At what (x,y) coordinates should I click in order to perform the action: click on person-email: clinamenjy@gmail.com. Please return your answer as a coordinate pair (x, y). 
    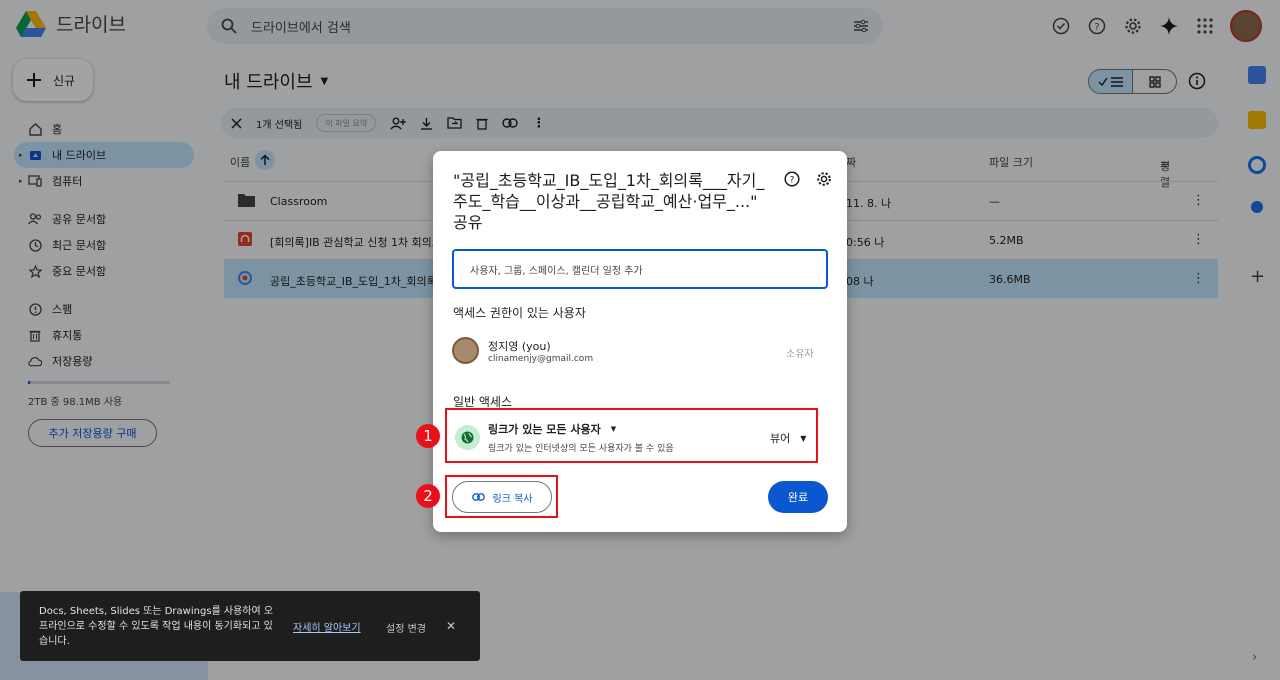
    Looking at the image, I should click on (541, 359).